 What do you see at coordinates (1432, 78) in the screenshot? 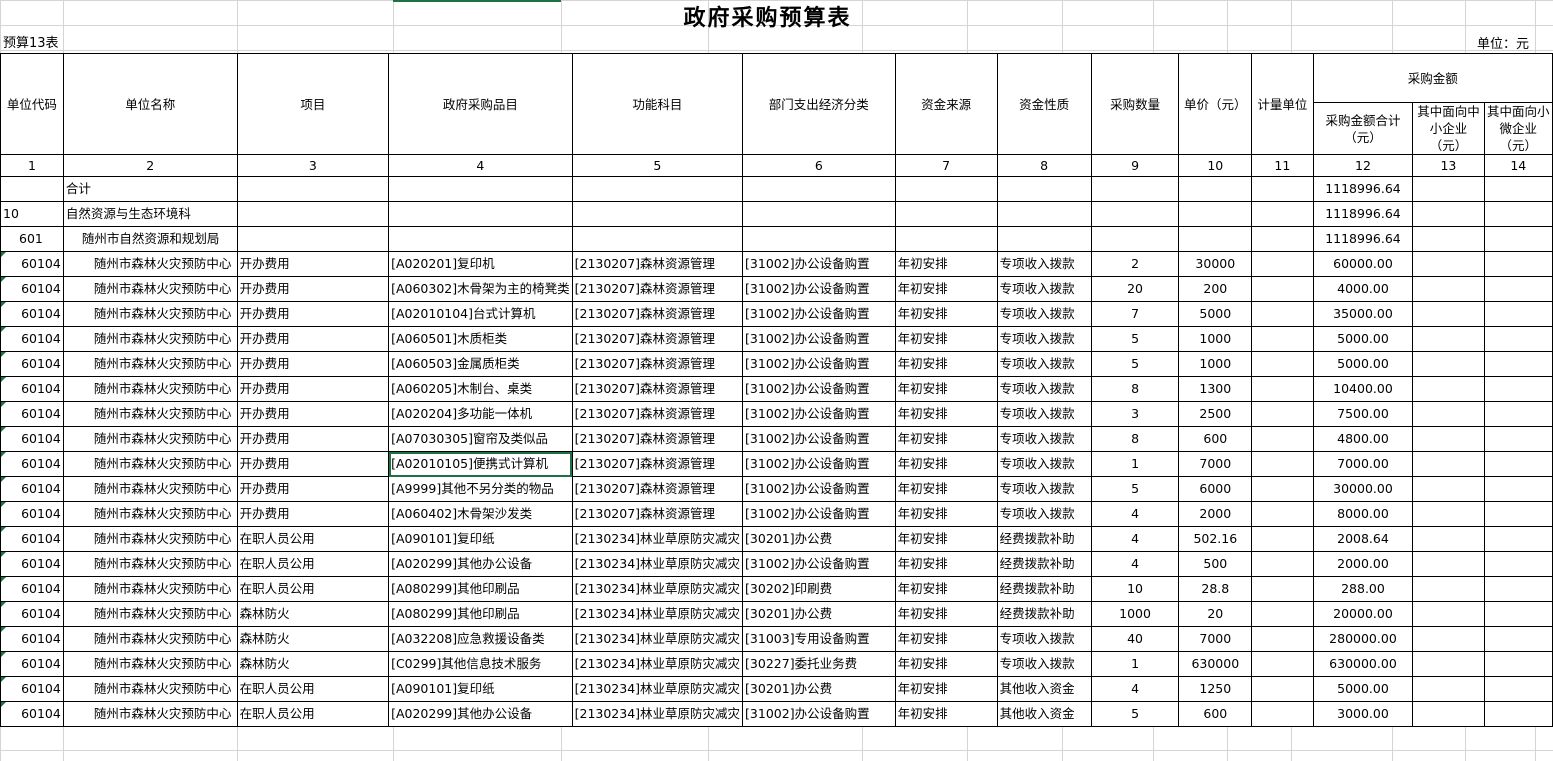
I see `header-amount-group: 采购金额` at bounding box center [1432, 78].